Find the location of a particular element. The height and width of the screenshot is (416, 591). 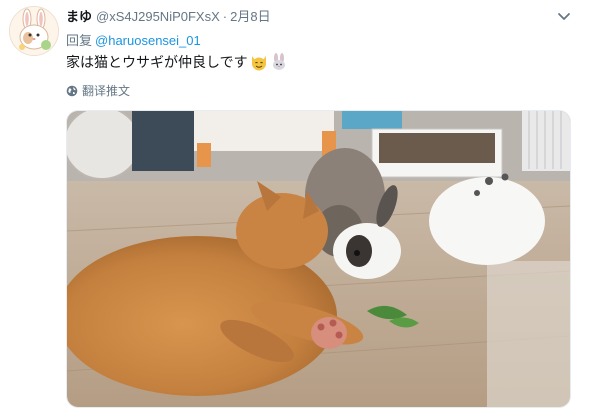

tweet-header: まゆ @xS4J295NiP0FXsX · 2月8日 is located at coordinates (168, 15).